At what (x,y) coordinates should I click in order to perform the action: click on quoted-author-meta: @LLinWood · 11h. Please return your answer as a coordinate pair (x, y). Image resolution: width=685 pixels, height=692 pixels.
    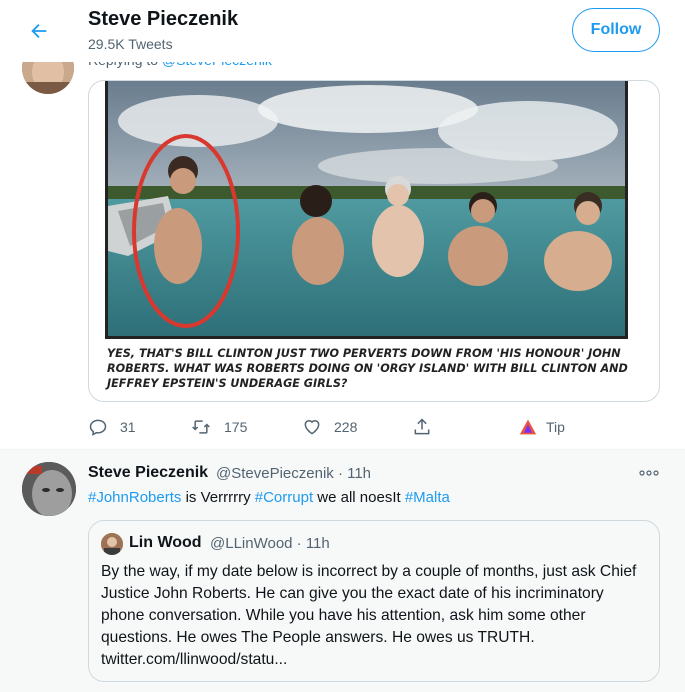
    Looking at the image, I should click on (270, 543).